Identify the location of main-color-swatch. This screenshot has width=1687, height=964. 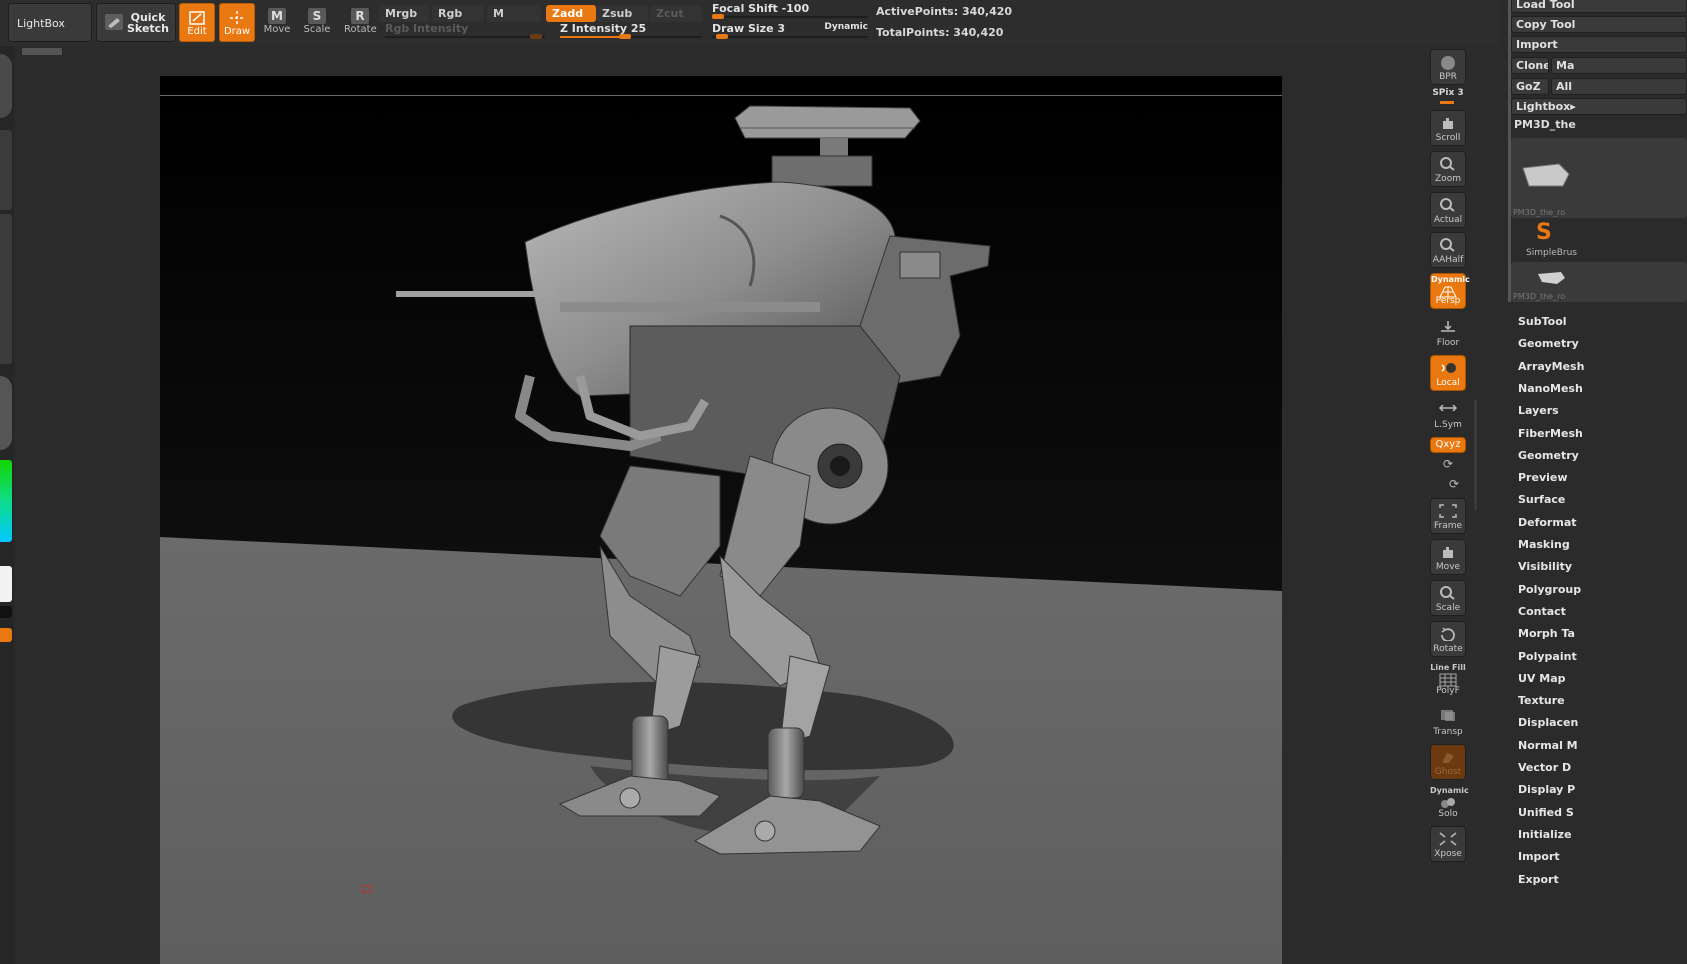
(6, 584).